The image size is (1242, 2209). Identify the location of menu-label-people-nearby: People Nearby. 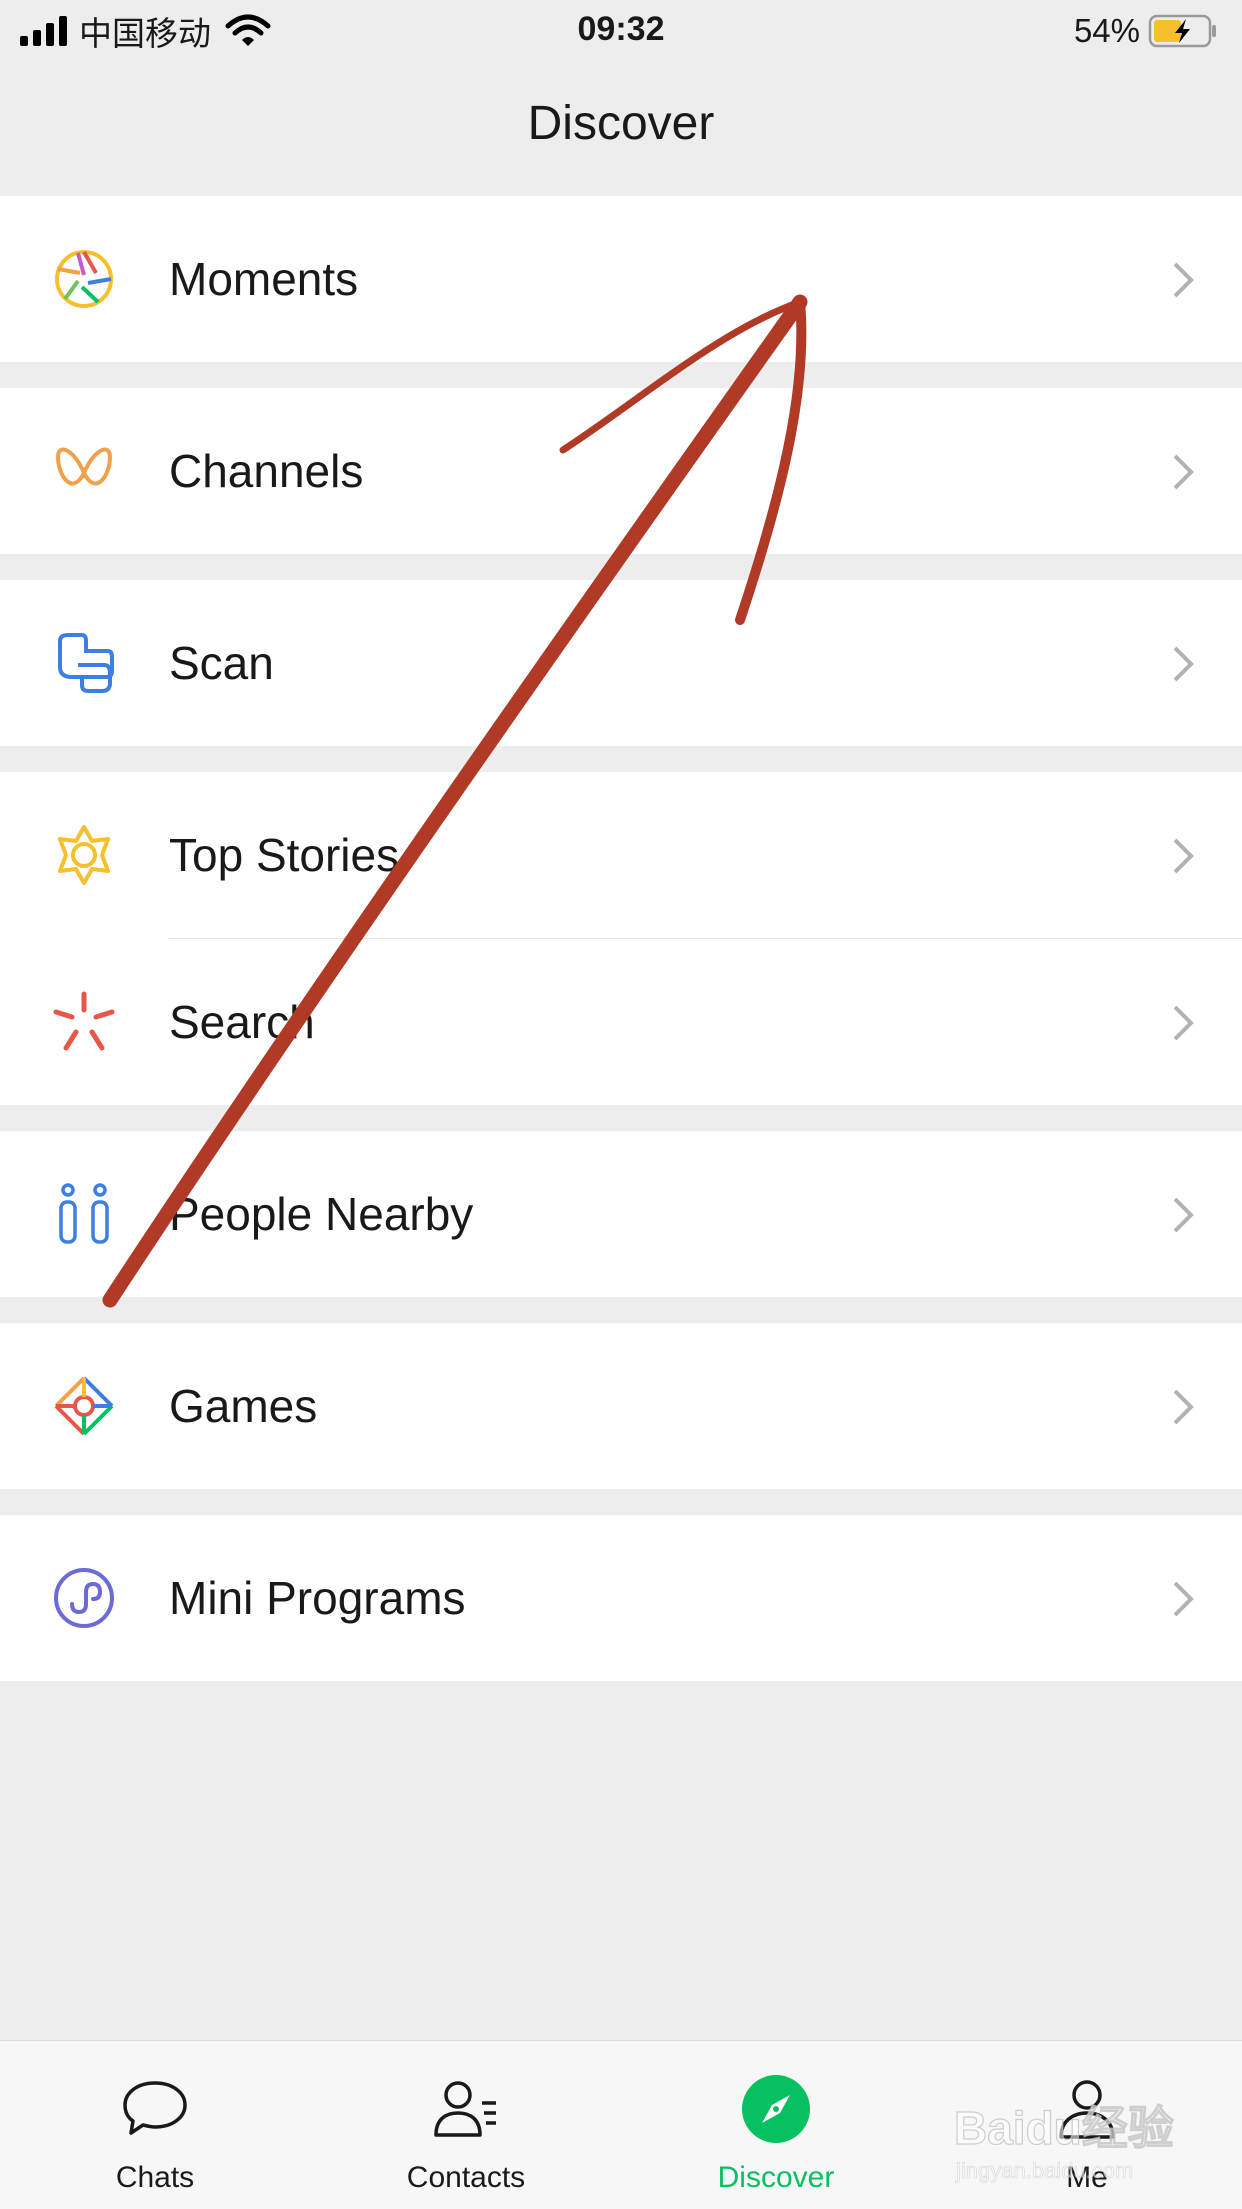
(321, 1214).